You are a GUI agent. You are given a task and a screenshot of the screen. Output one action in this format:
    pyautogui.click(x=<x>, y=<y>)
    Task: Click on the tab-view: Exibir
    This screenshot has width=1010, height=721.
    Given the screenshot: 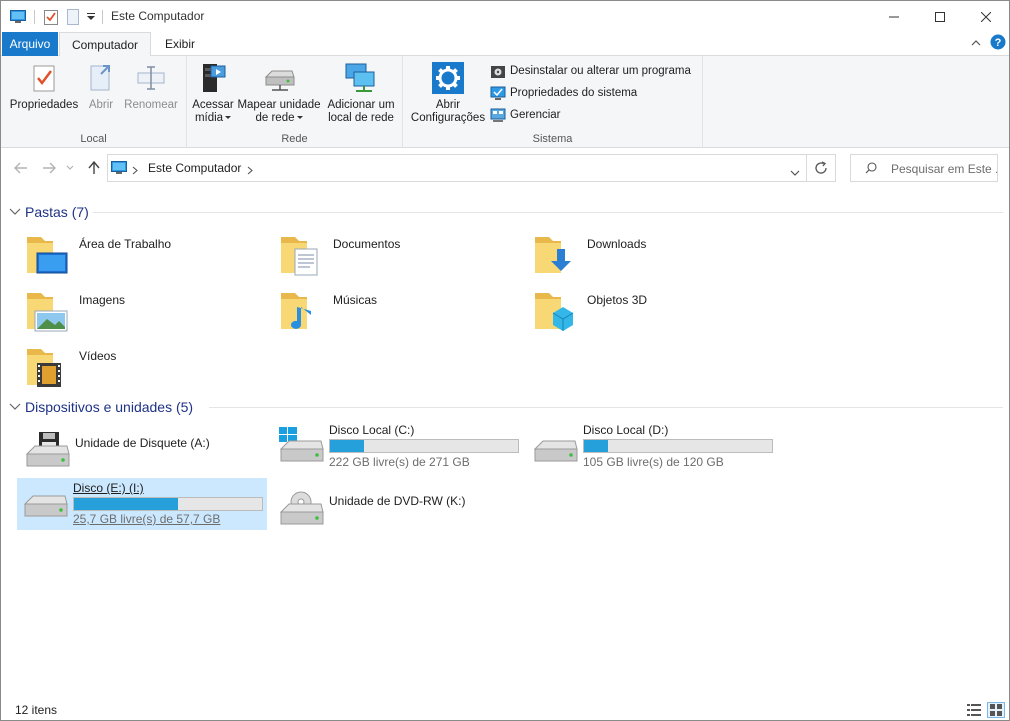 What is the action you would take?
    pyautogui.click(x=180, y=44)
    